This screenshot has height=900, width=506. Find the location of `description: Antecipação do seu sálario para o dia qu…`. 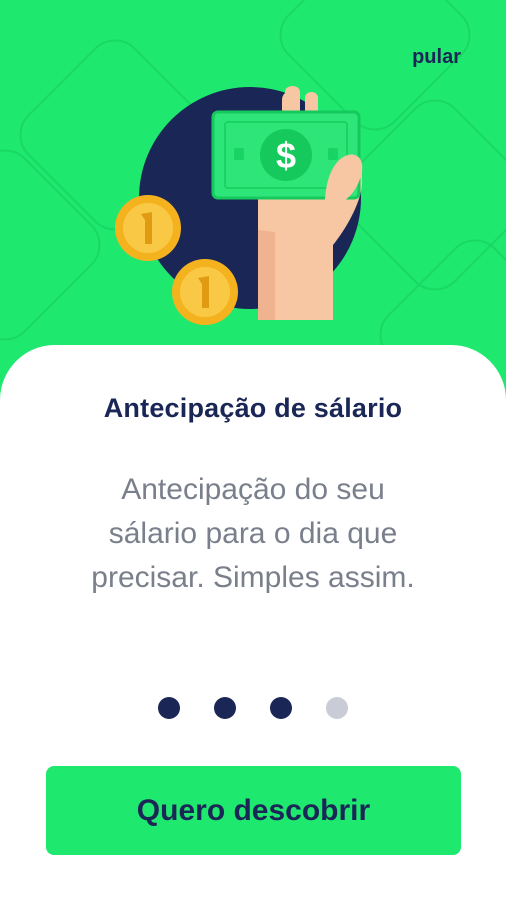

description: Antecipação do seu sálario para o dia qu… is located at coordinates (253, 534).